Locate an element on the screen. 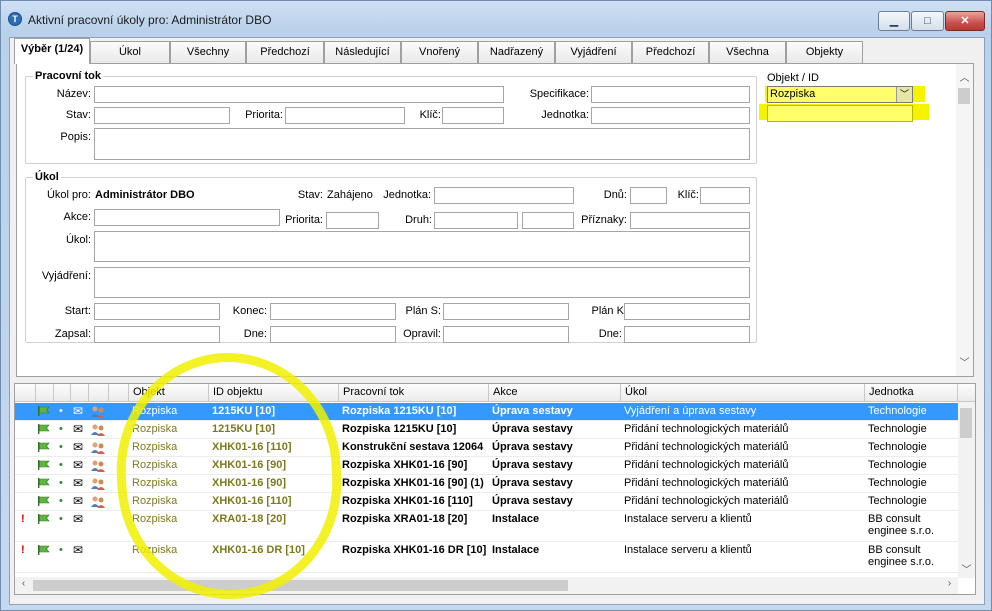 The image size is (992, 611). column-pracovni-tok: Pracovní tok is located at coordinates (414, 393).